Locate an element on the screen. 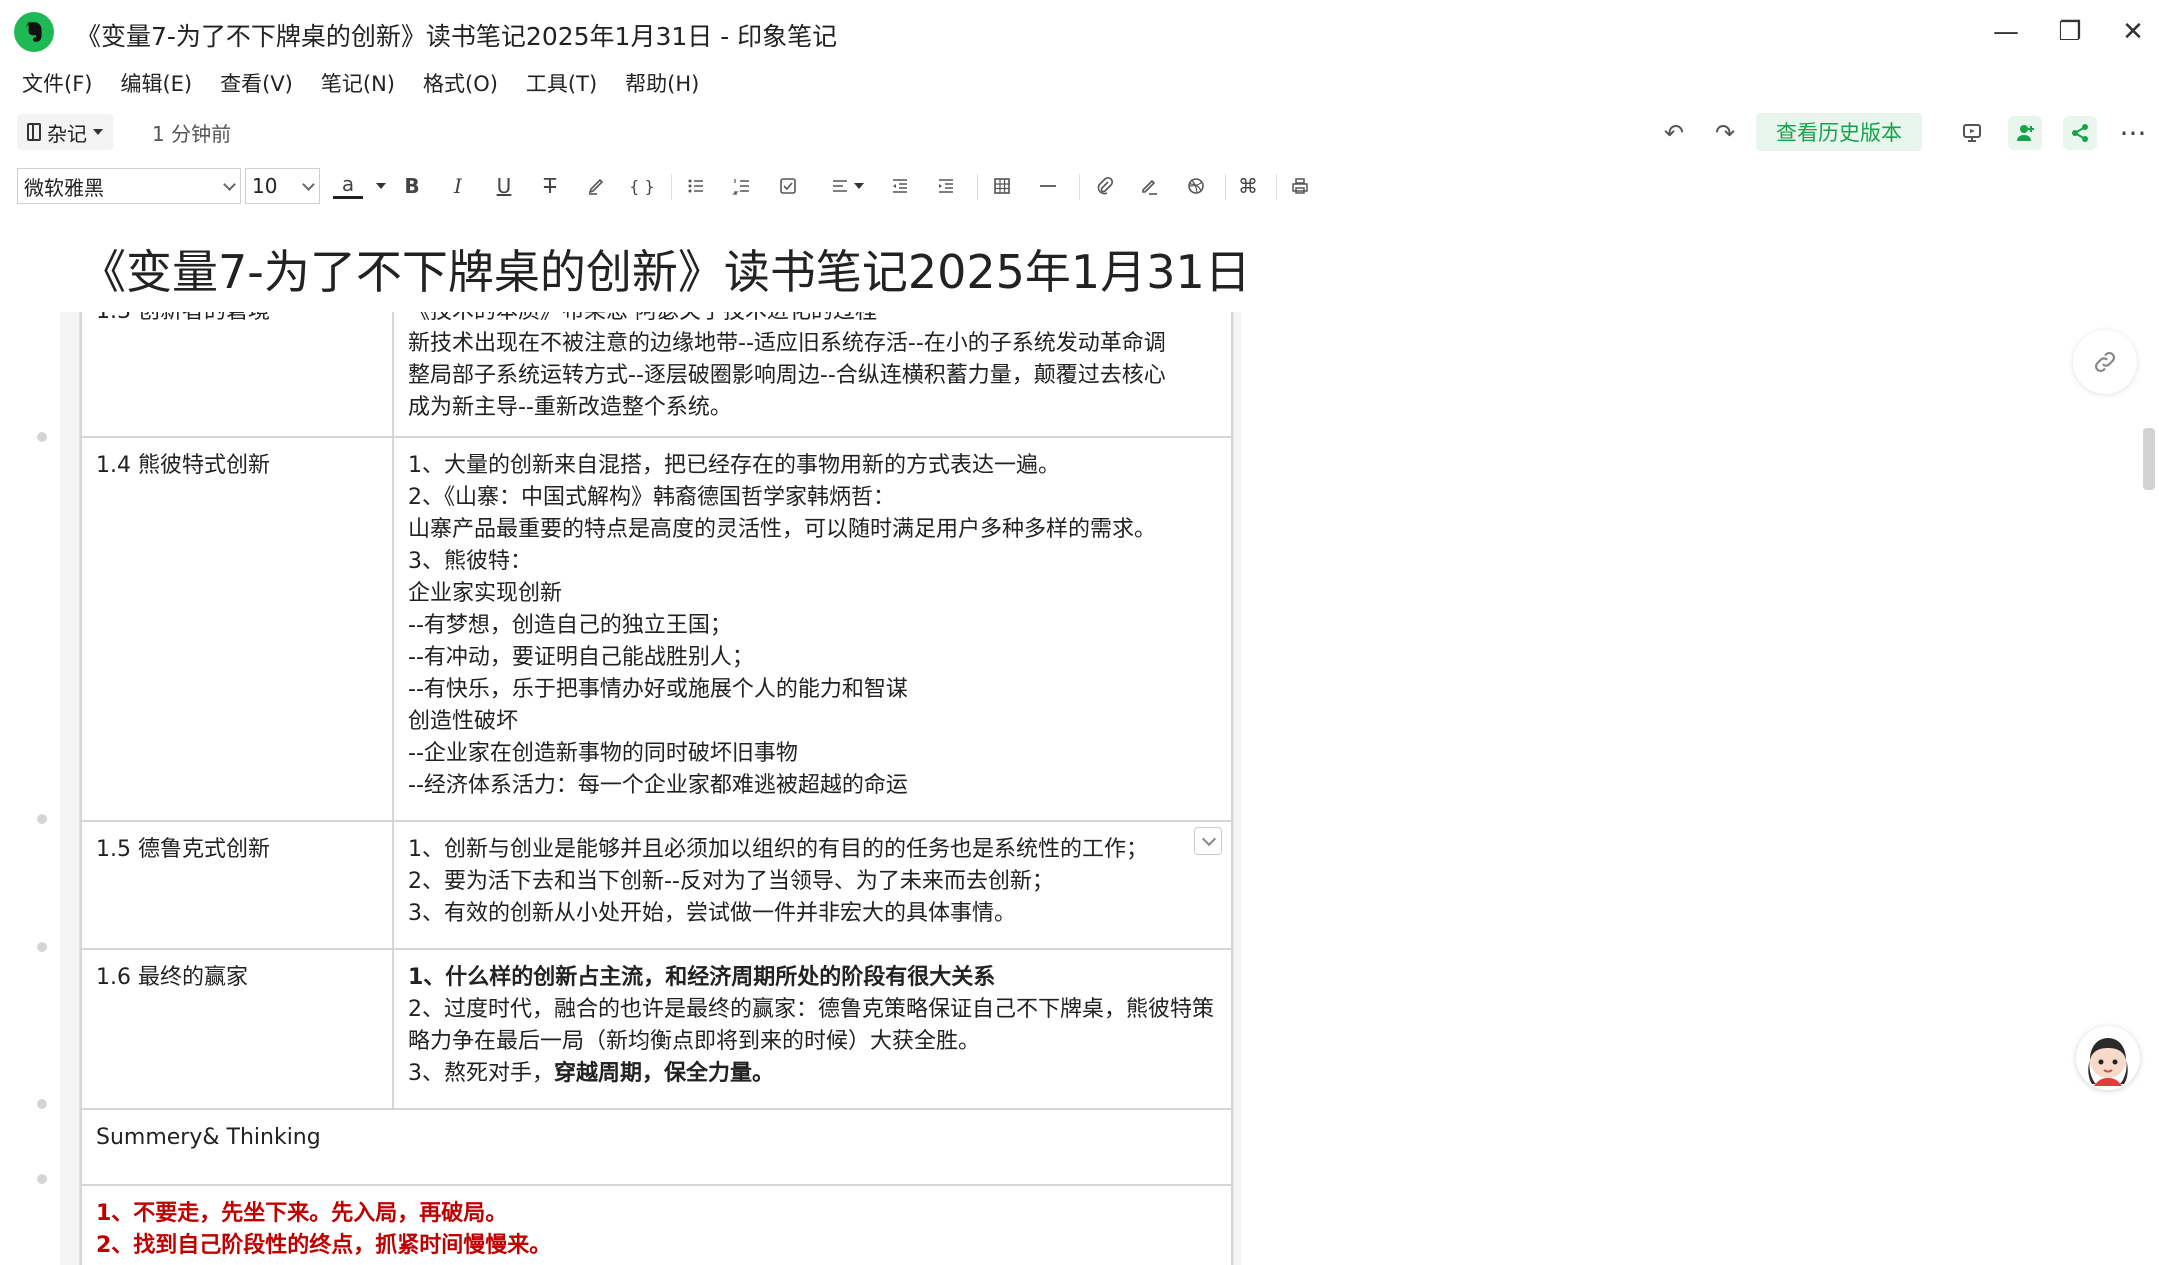 The width and height of the screenshot is (2159, 1265). cell-line: 《技术的本质》布莱恩·阿瑟关于技术进化的过程 is located at coordinates (812, 320).